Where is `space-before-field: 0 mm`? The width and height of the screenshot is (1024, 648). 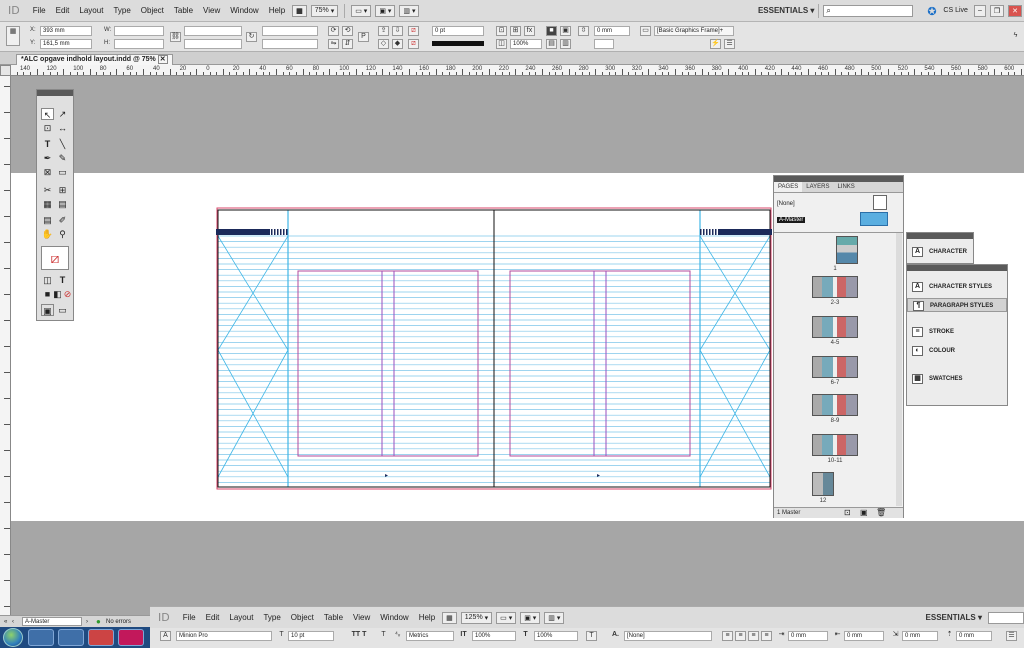 space-before-field: 0 mm is located at coordinates (974, 636).